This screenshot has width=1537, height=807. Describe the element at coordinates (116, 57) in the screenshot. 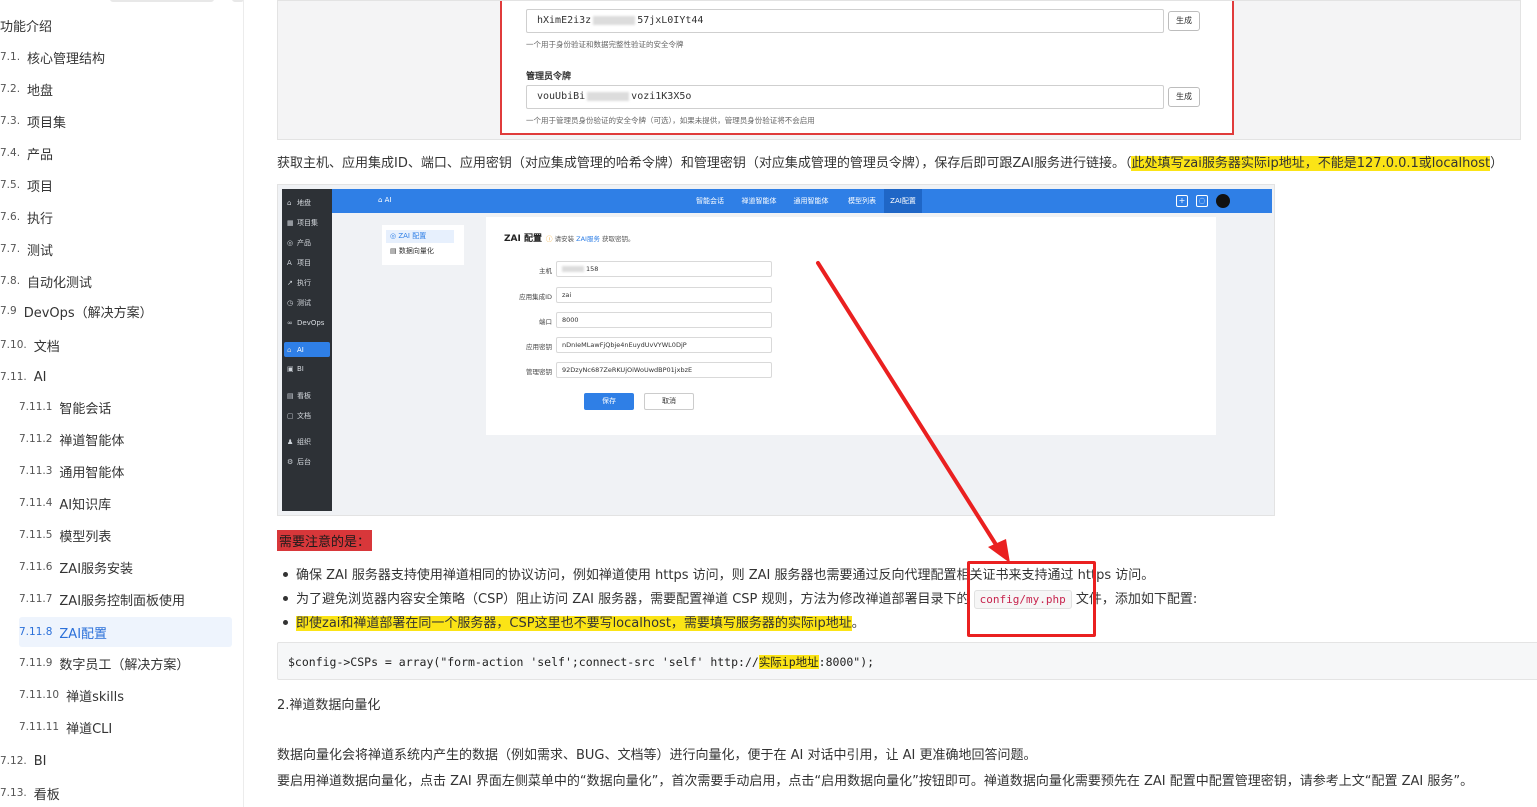

I see `toc-item: 7.1. 核心管理结构` at that location.